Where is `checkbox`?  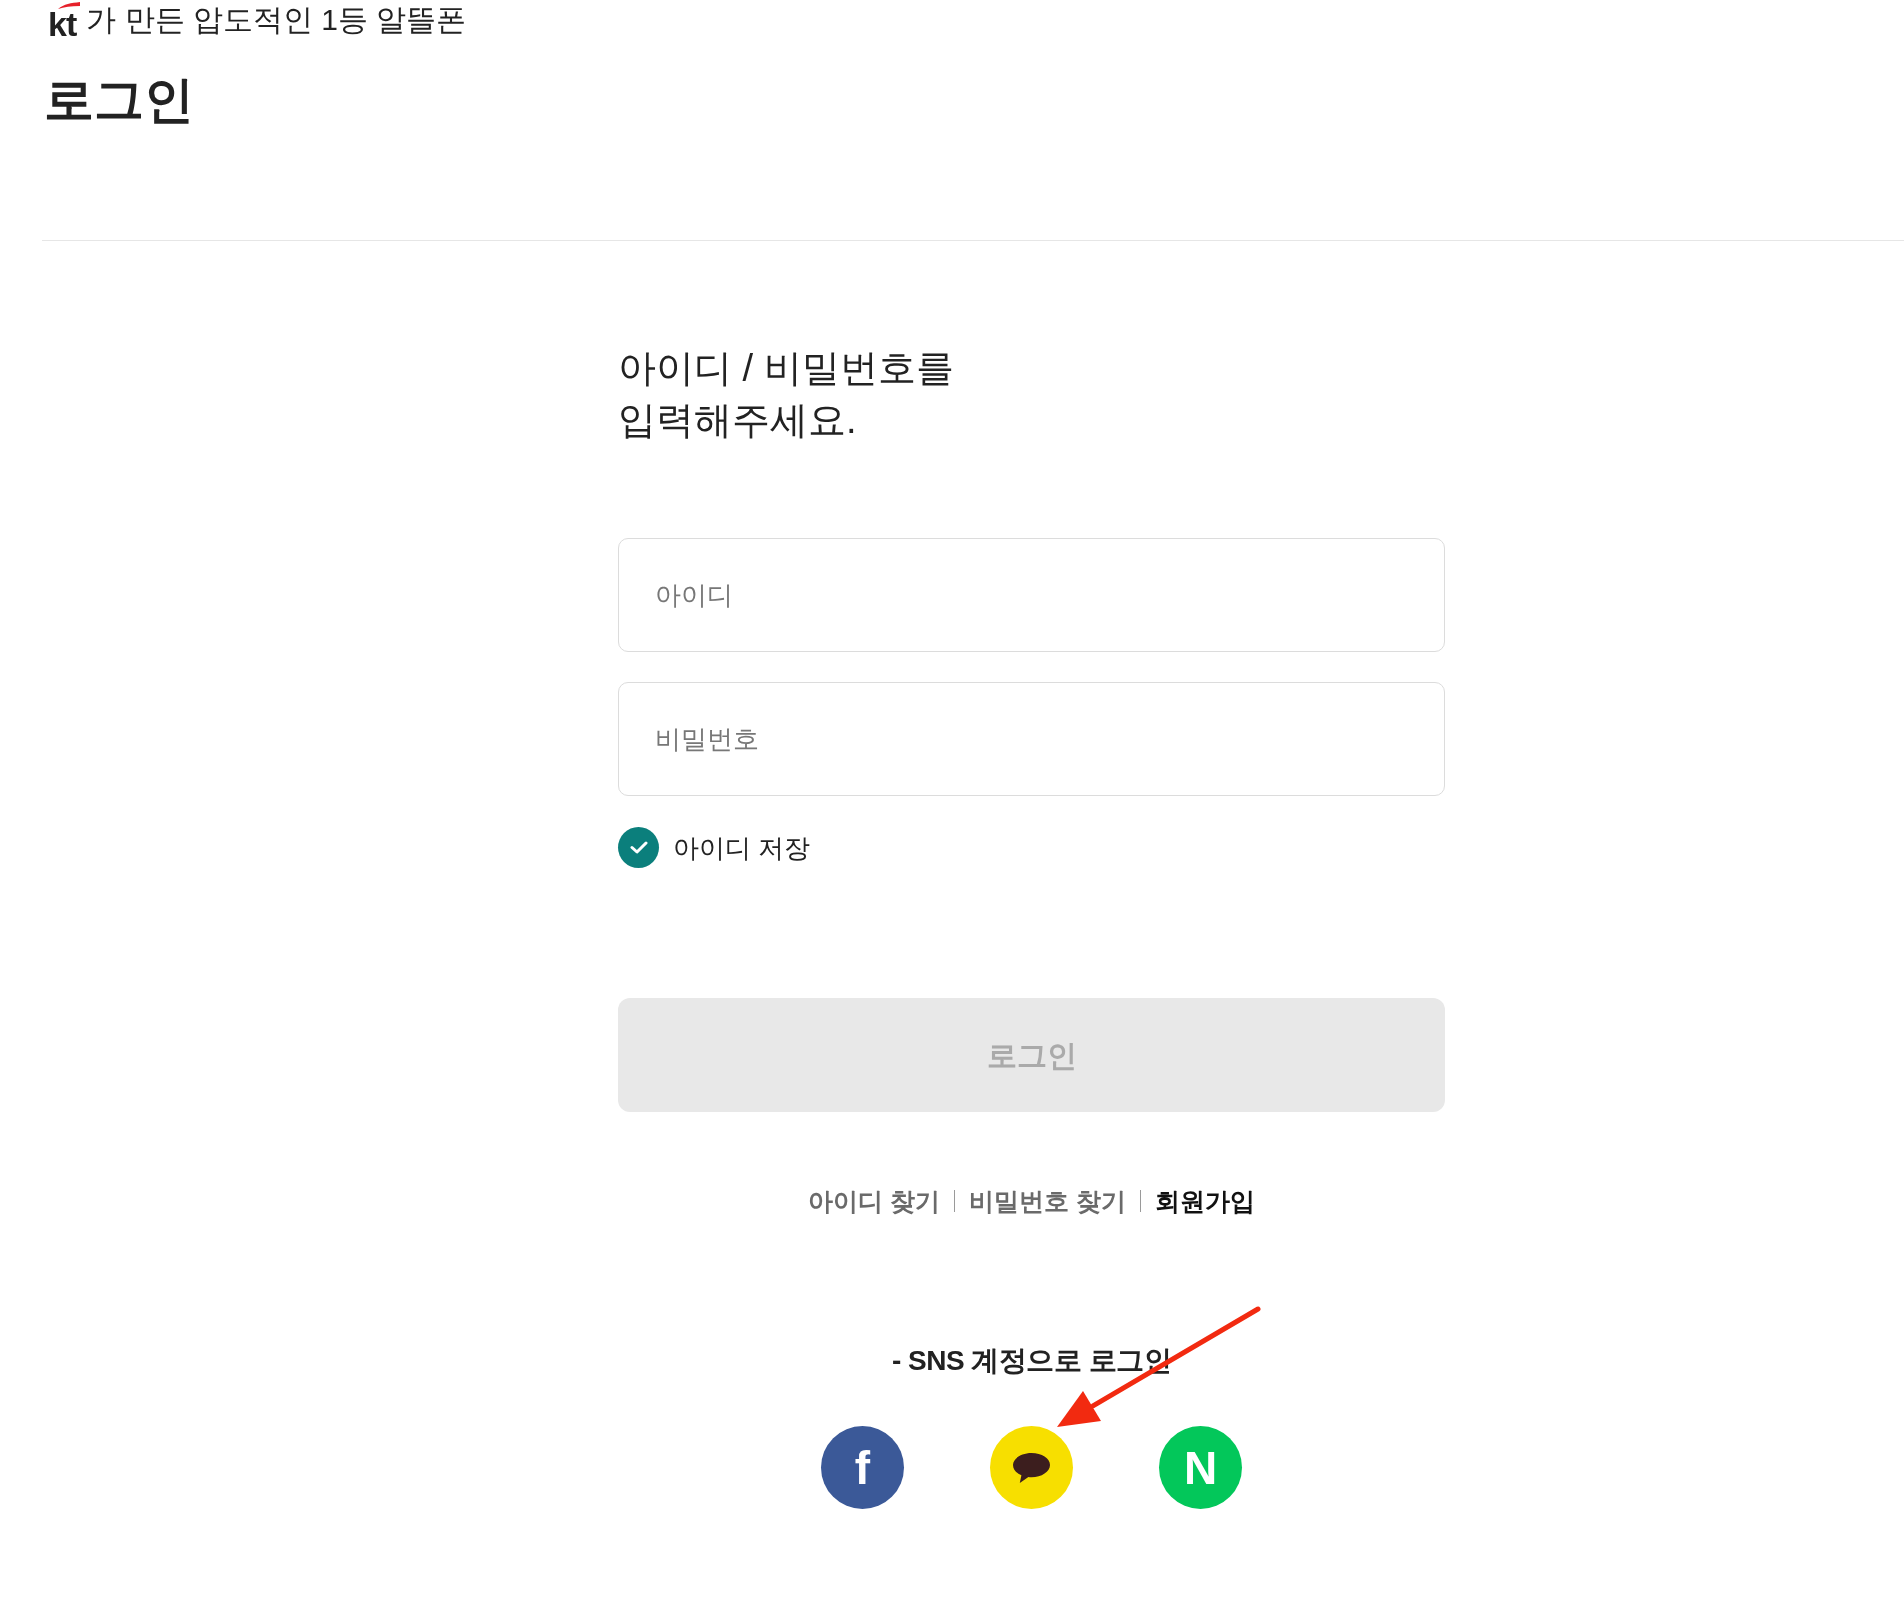 checkbox is located at coordinates (638, 847).